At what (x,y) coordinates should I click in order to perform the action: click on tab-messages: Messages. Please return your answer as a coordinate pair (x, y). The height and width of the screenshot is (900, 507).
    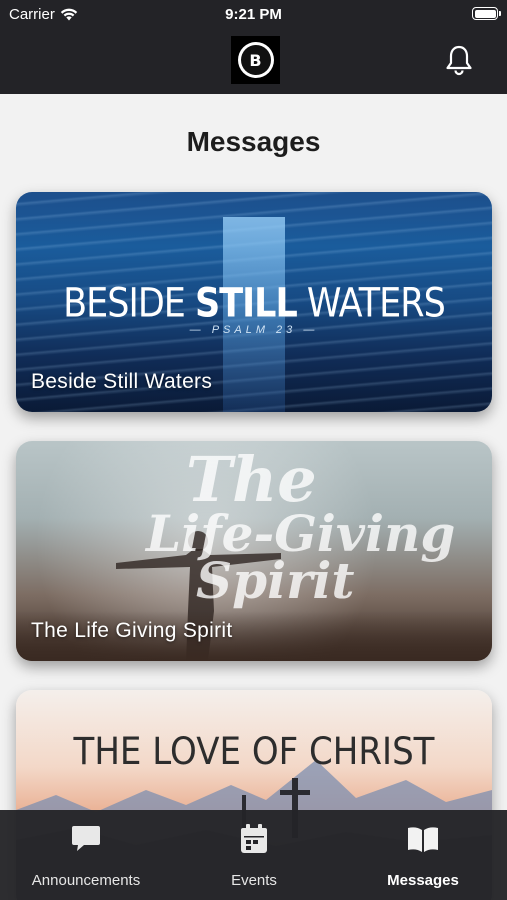
    Looking at the image, I should click on (423, 855).